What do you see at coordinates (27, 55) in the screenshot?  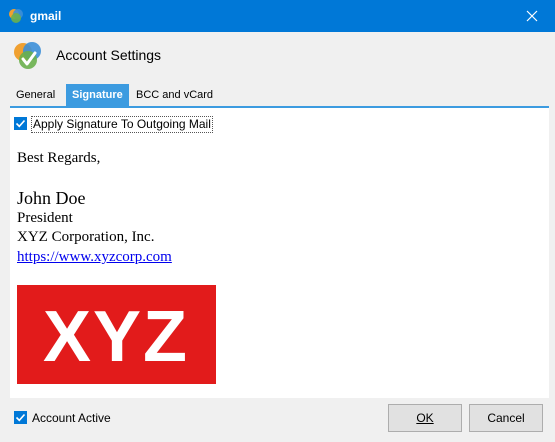 I see `account-settings-icon` at bounding box center [27, 55].